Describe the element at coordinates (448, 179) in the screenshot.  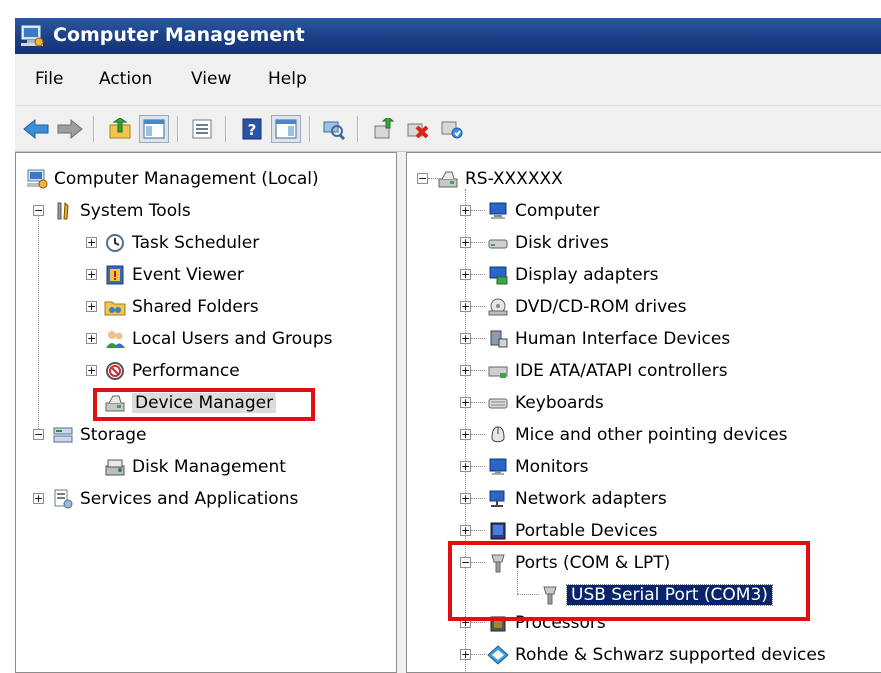
I see `computer-icon` at that location.